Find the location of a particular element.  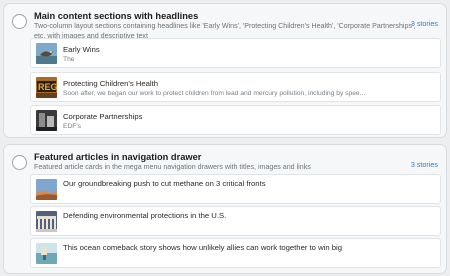

sky-photo-icon is located at coordinates (46, 189).